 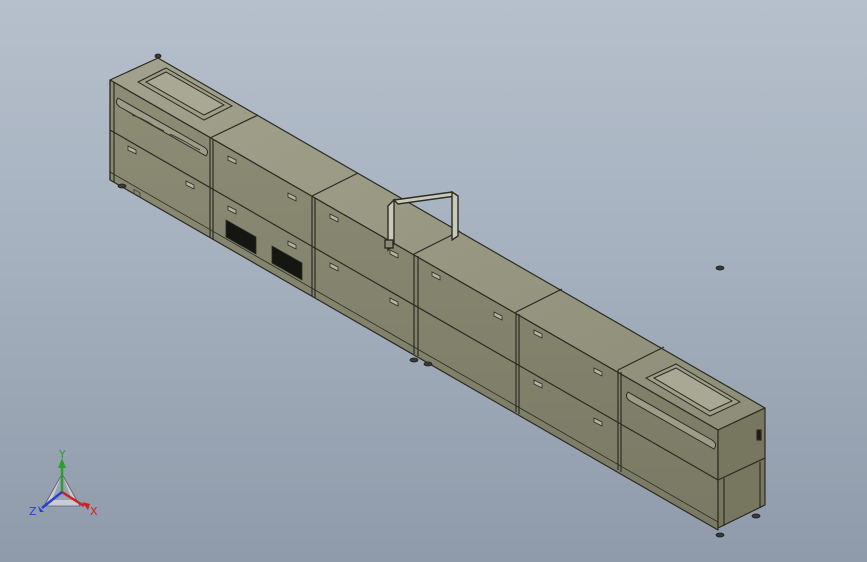 What do you see at coordinates (62, 454) in the screenshot?
I see `y-axis-label: Y` at bounding box center [62, 454].